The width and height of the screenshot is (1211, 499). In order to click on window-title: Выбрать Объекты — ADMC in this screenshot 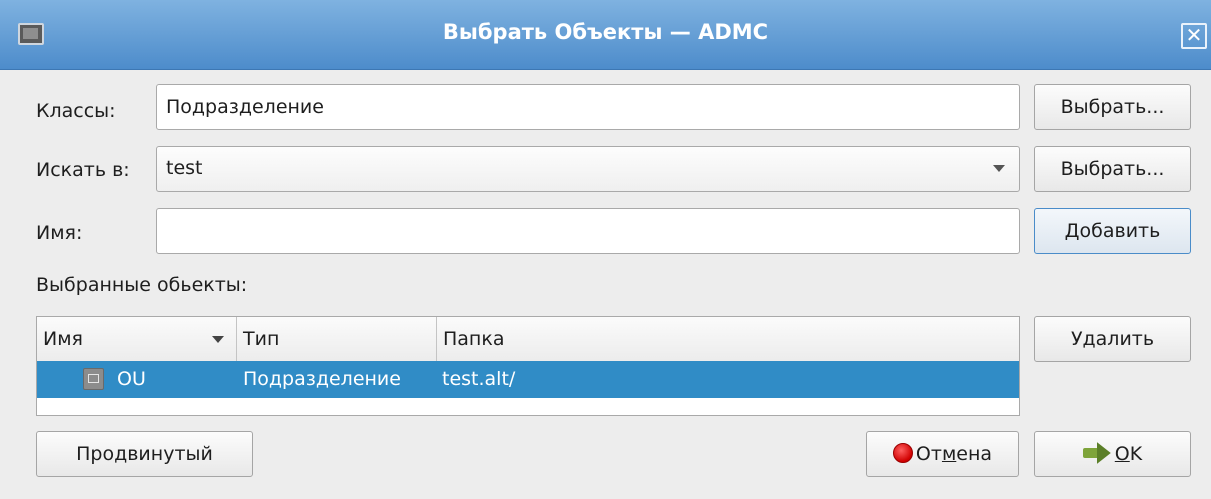, I will do `click(605, 32)`.